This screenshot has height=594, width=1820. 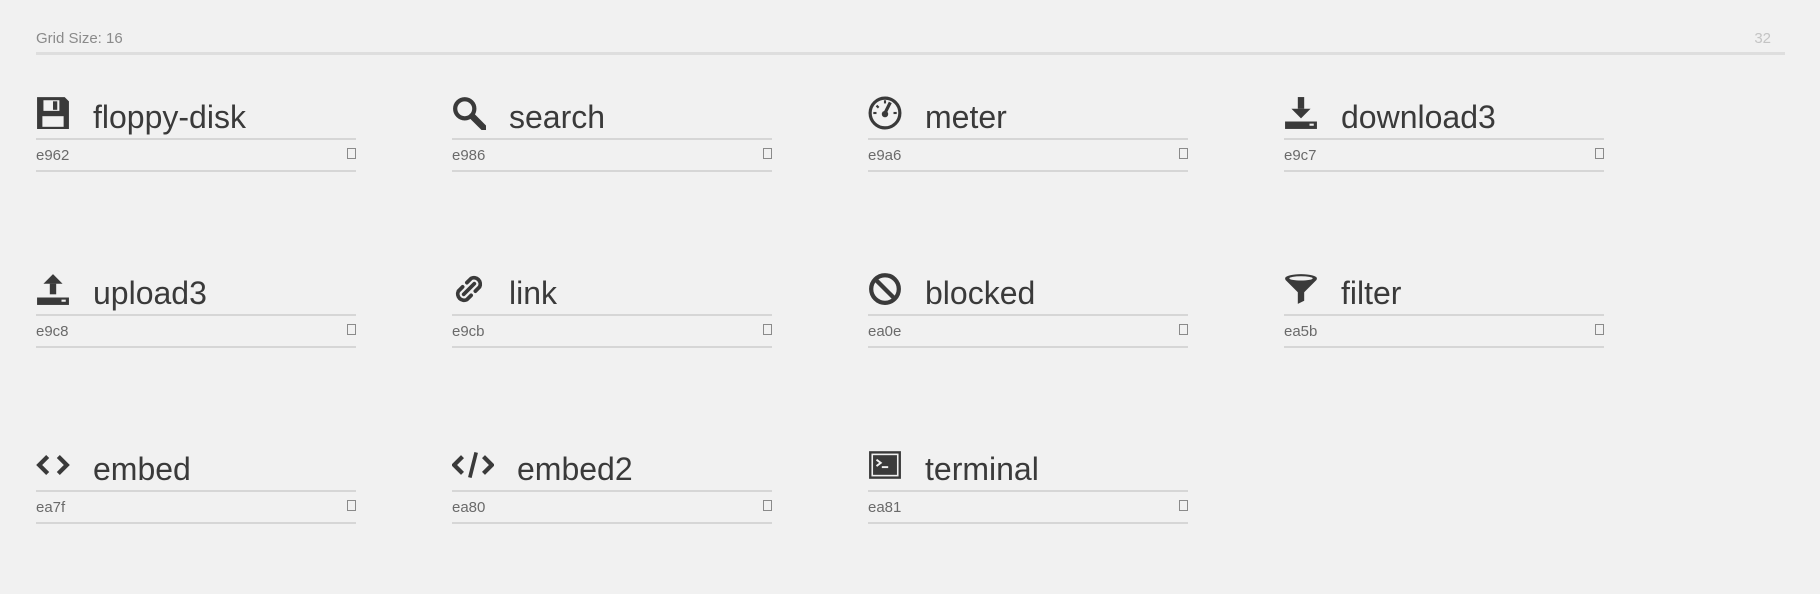 I want to click on grid-size-value: 32, so click(x=1762, y=38).